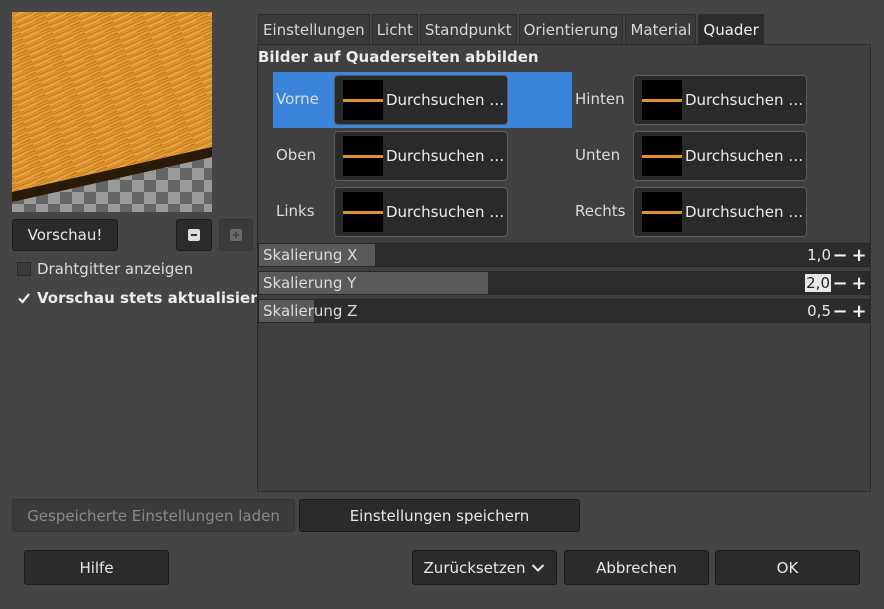 Image resolution: width=884 pixels, height=609 pixels. I want to click on tab-box: Quader, so click(731, 29).